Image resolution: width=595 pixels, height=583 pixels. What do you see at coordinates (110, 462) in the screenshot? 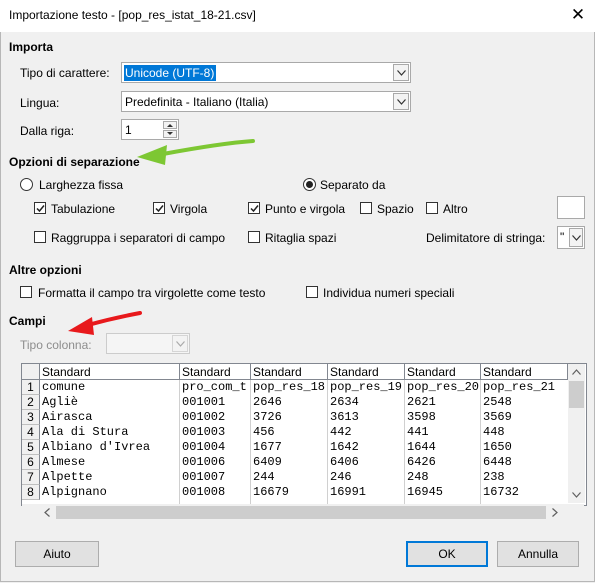
I see `grid-cell: Almese` at bounding box center [110, 462].